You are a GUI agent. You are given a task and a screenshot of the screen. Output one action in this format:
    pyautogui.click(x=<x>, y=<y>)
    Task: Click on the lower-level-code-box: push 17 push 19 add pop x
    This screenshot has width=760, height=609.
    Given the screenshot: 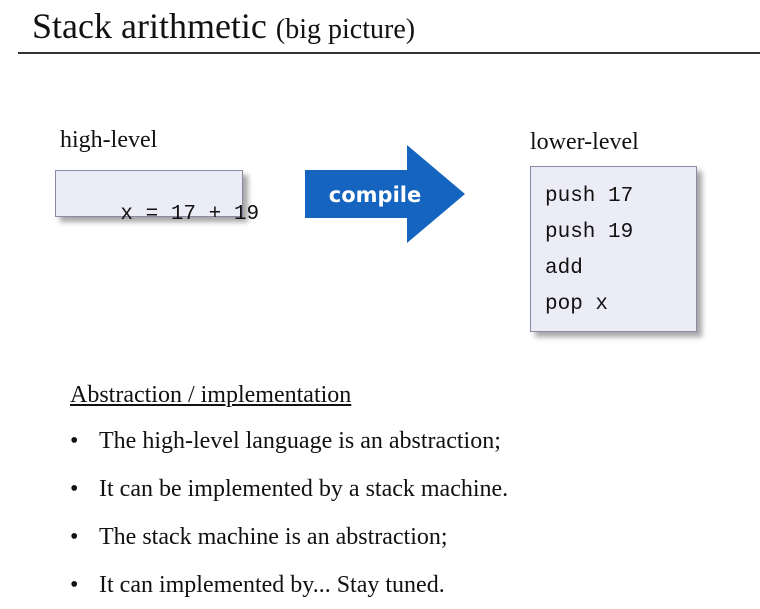 What is the action you would take?
    pyautogui.click(x=613, y=249)
    